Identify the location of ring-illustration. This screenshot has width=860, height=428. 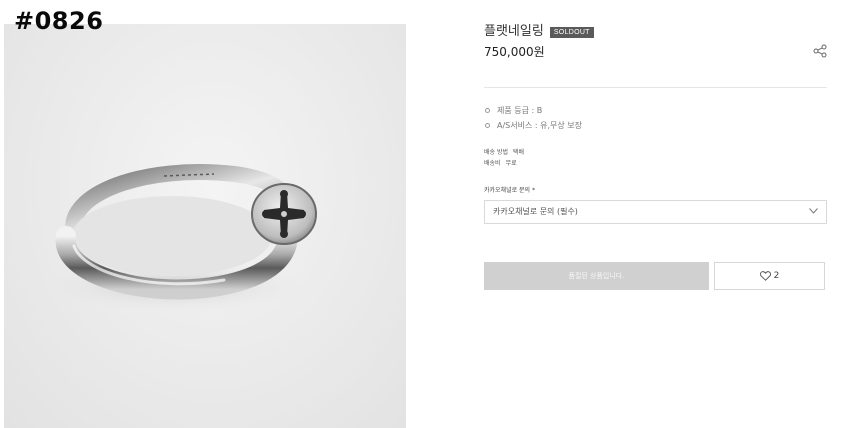
(180, 238).